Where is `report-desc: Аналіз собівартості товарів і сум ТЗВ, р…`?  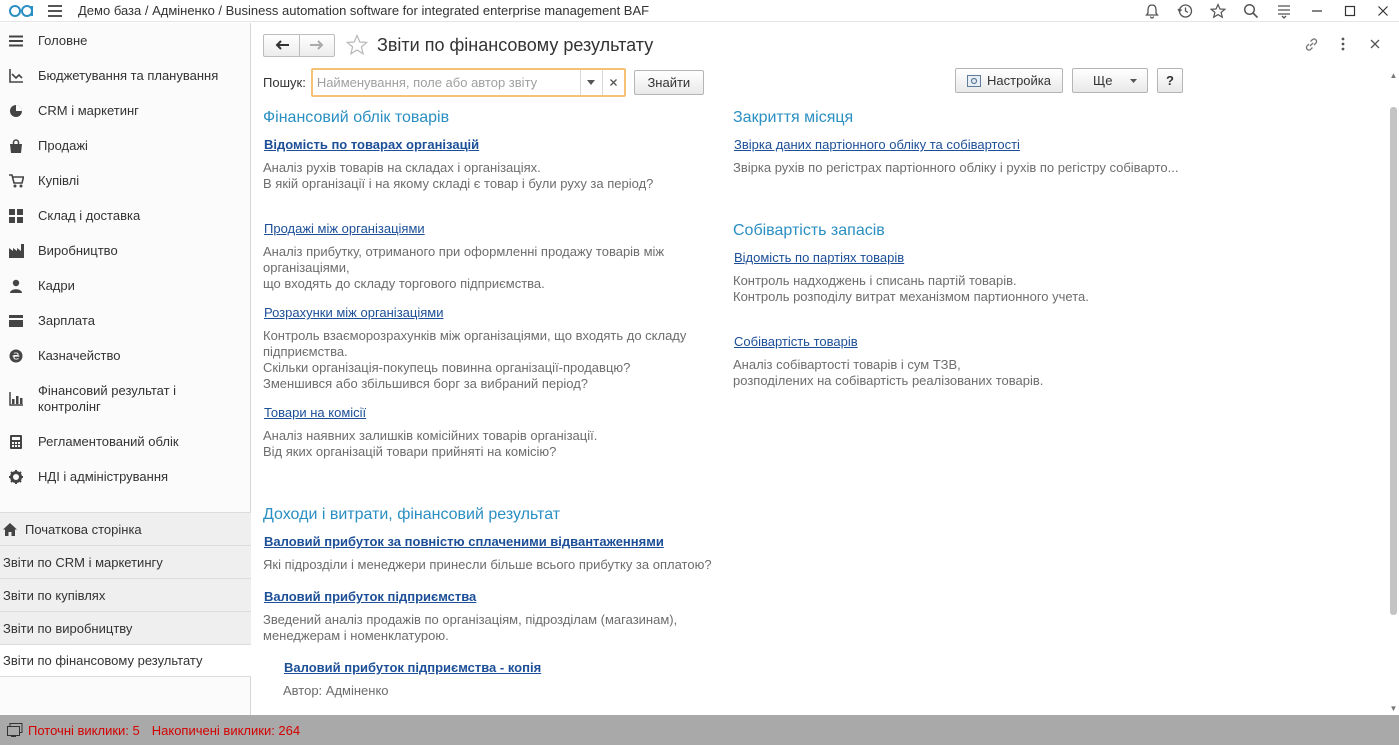 report-desc: Аналіз собівартості товарів і сум ТЗВ, р… is located at coordinates (888, 373).